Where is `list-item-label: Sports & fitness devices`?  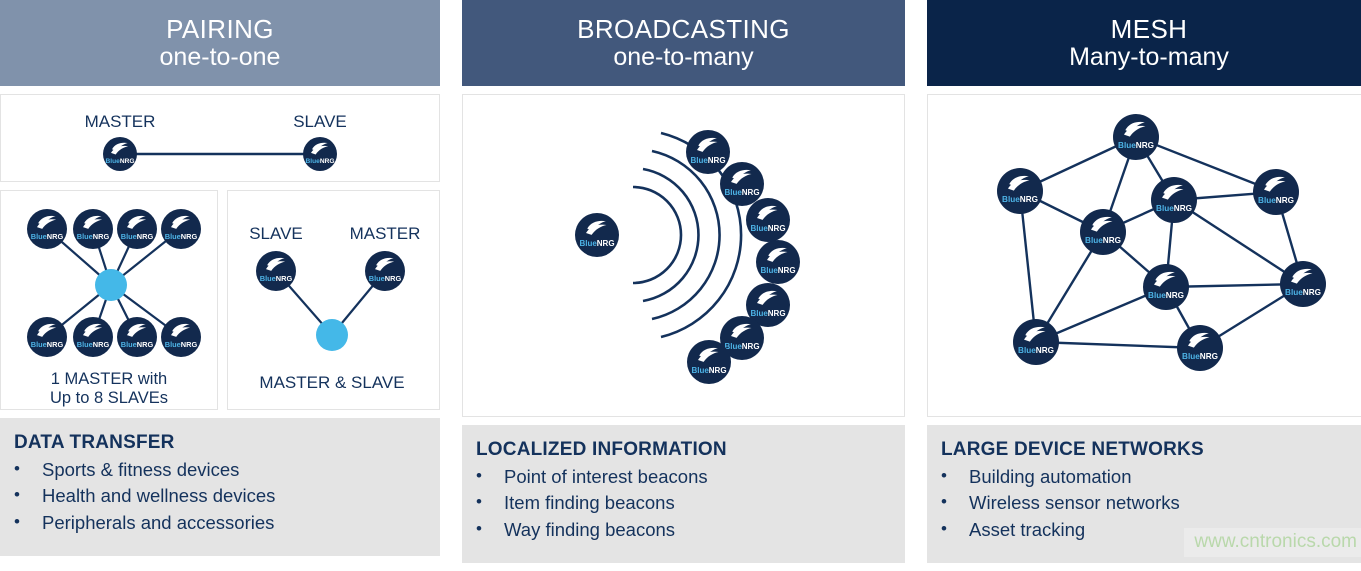
list-item-label: Sports & fitness devices is located at coordinates (141, 469).